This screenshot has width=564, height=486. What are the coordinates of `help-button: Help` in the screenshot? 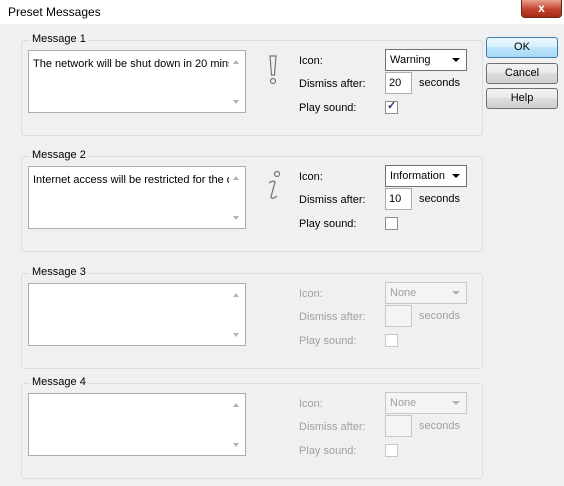 It's located at (522, 98).